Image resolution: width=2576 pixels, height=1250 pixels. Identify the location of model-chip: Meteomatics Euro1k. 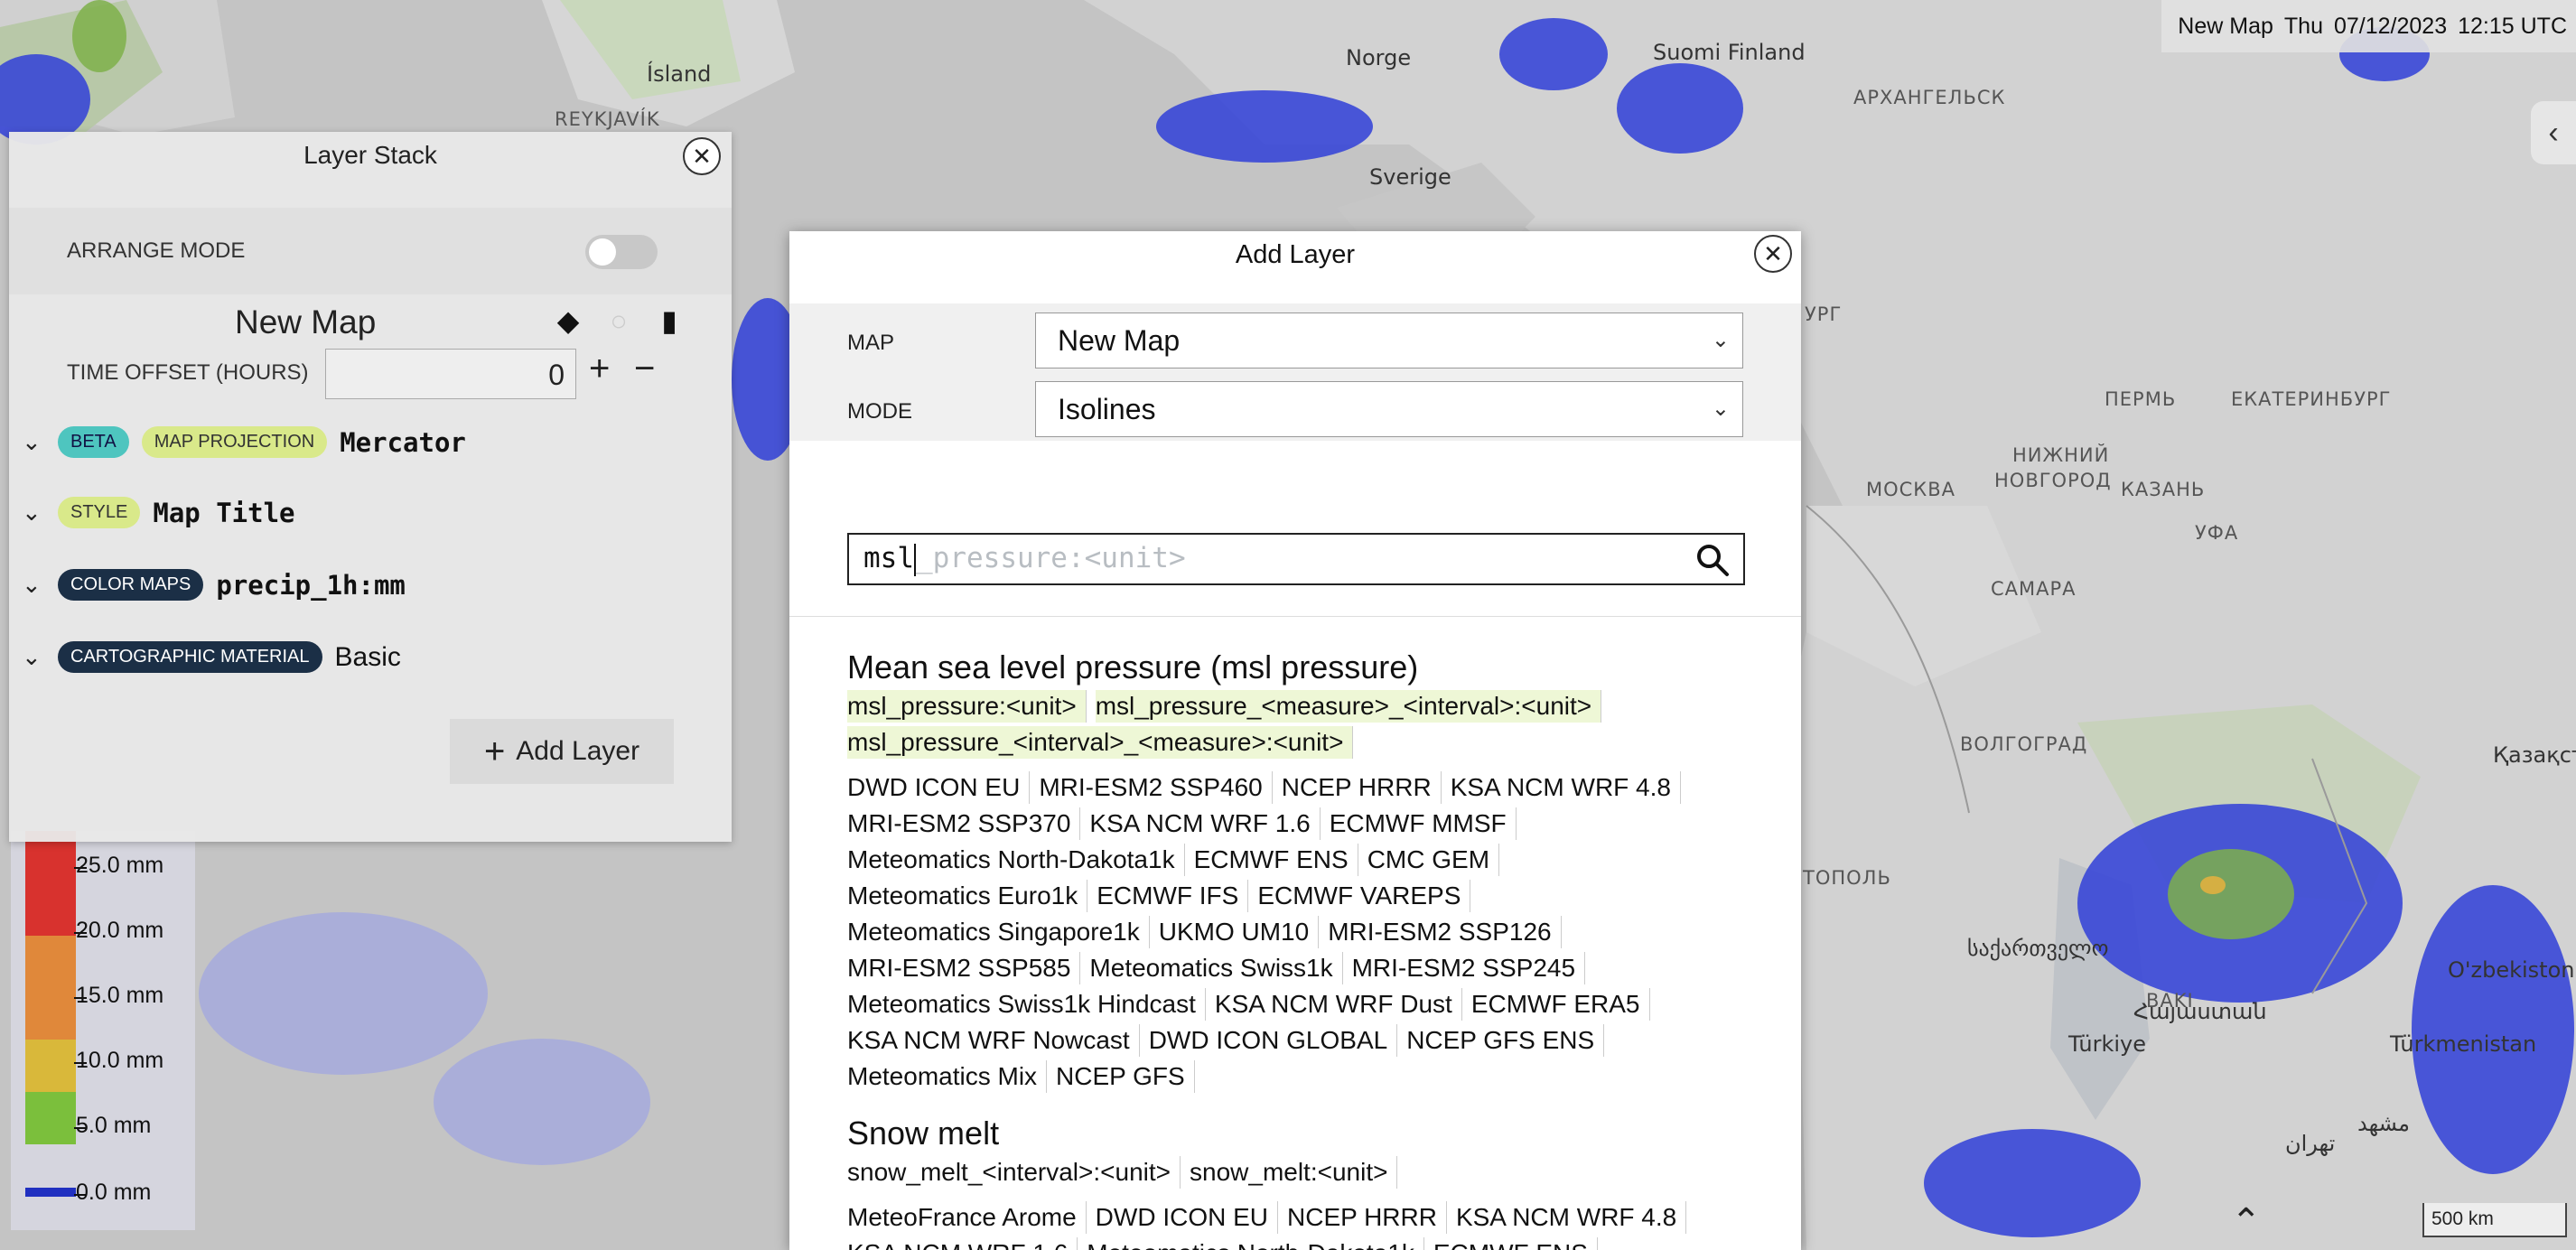
(968, 896).